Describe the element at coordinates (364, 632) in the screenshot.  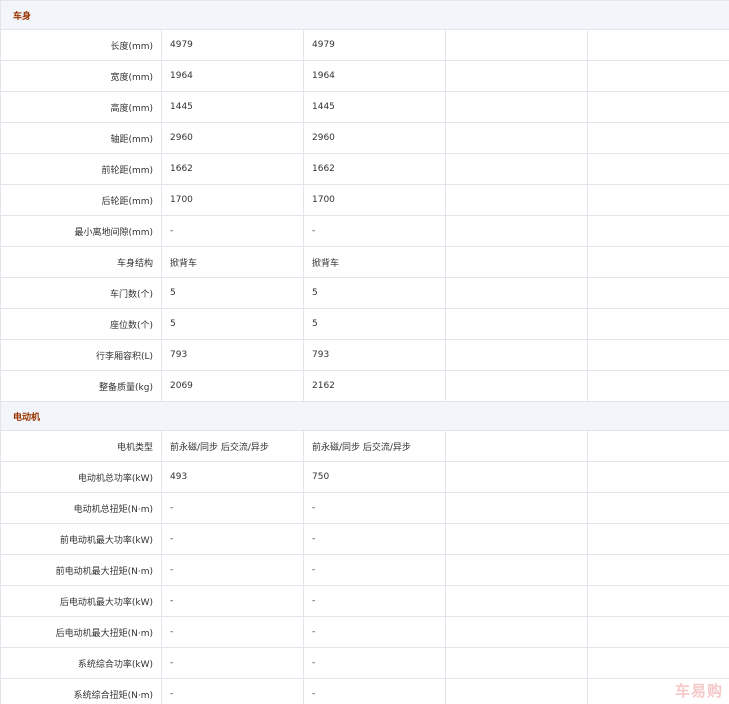
I see `table-row: 后电动机最大扭矩(N·m) - -` at that location.